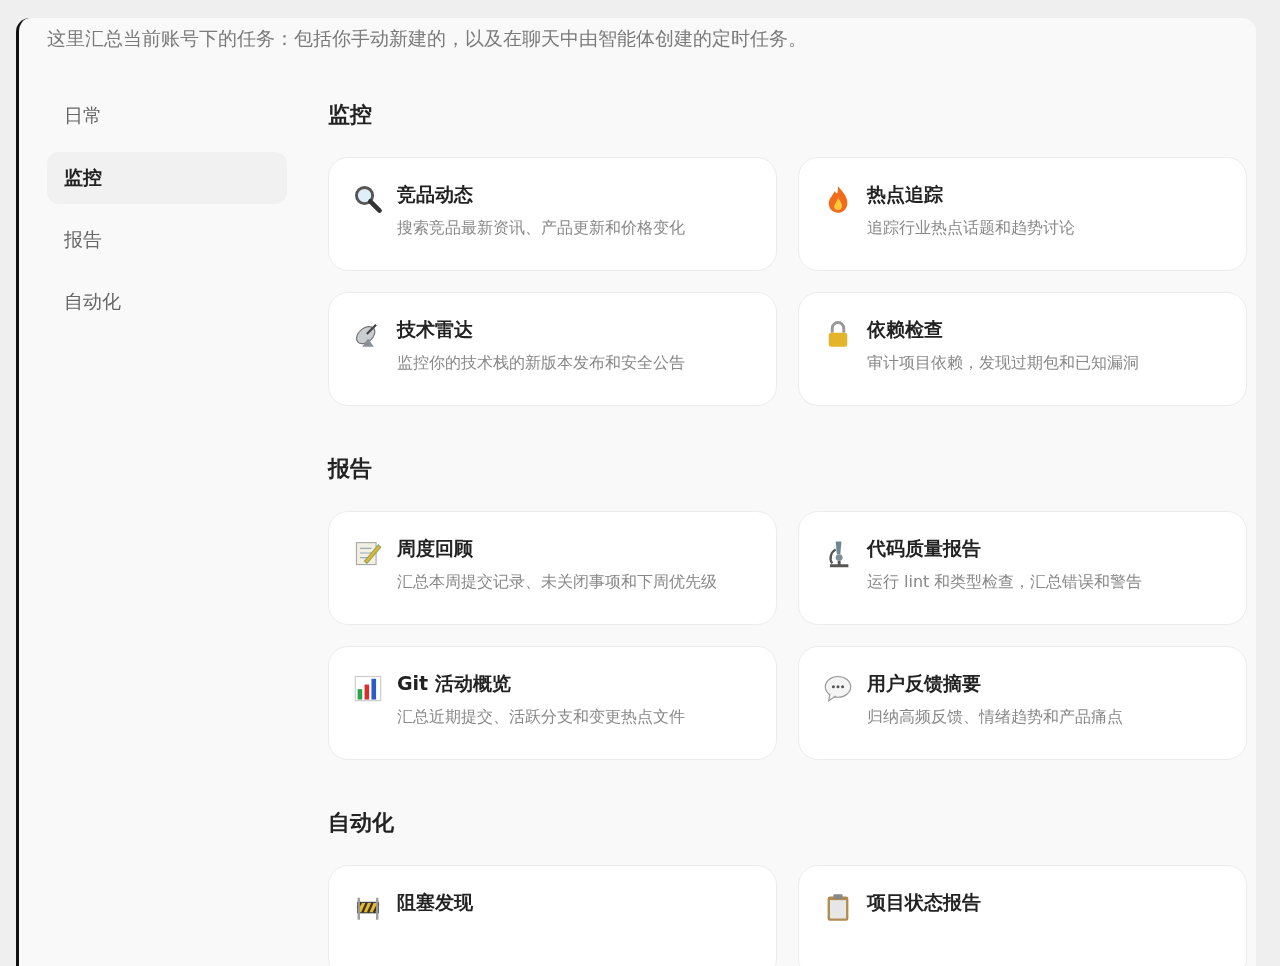 This screenshot has height=966, width=1280. I want to click on task-card: Git 活动概览 汇总近期提交、活跃分支和变更热点文件, so click(552, 703).